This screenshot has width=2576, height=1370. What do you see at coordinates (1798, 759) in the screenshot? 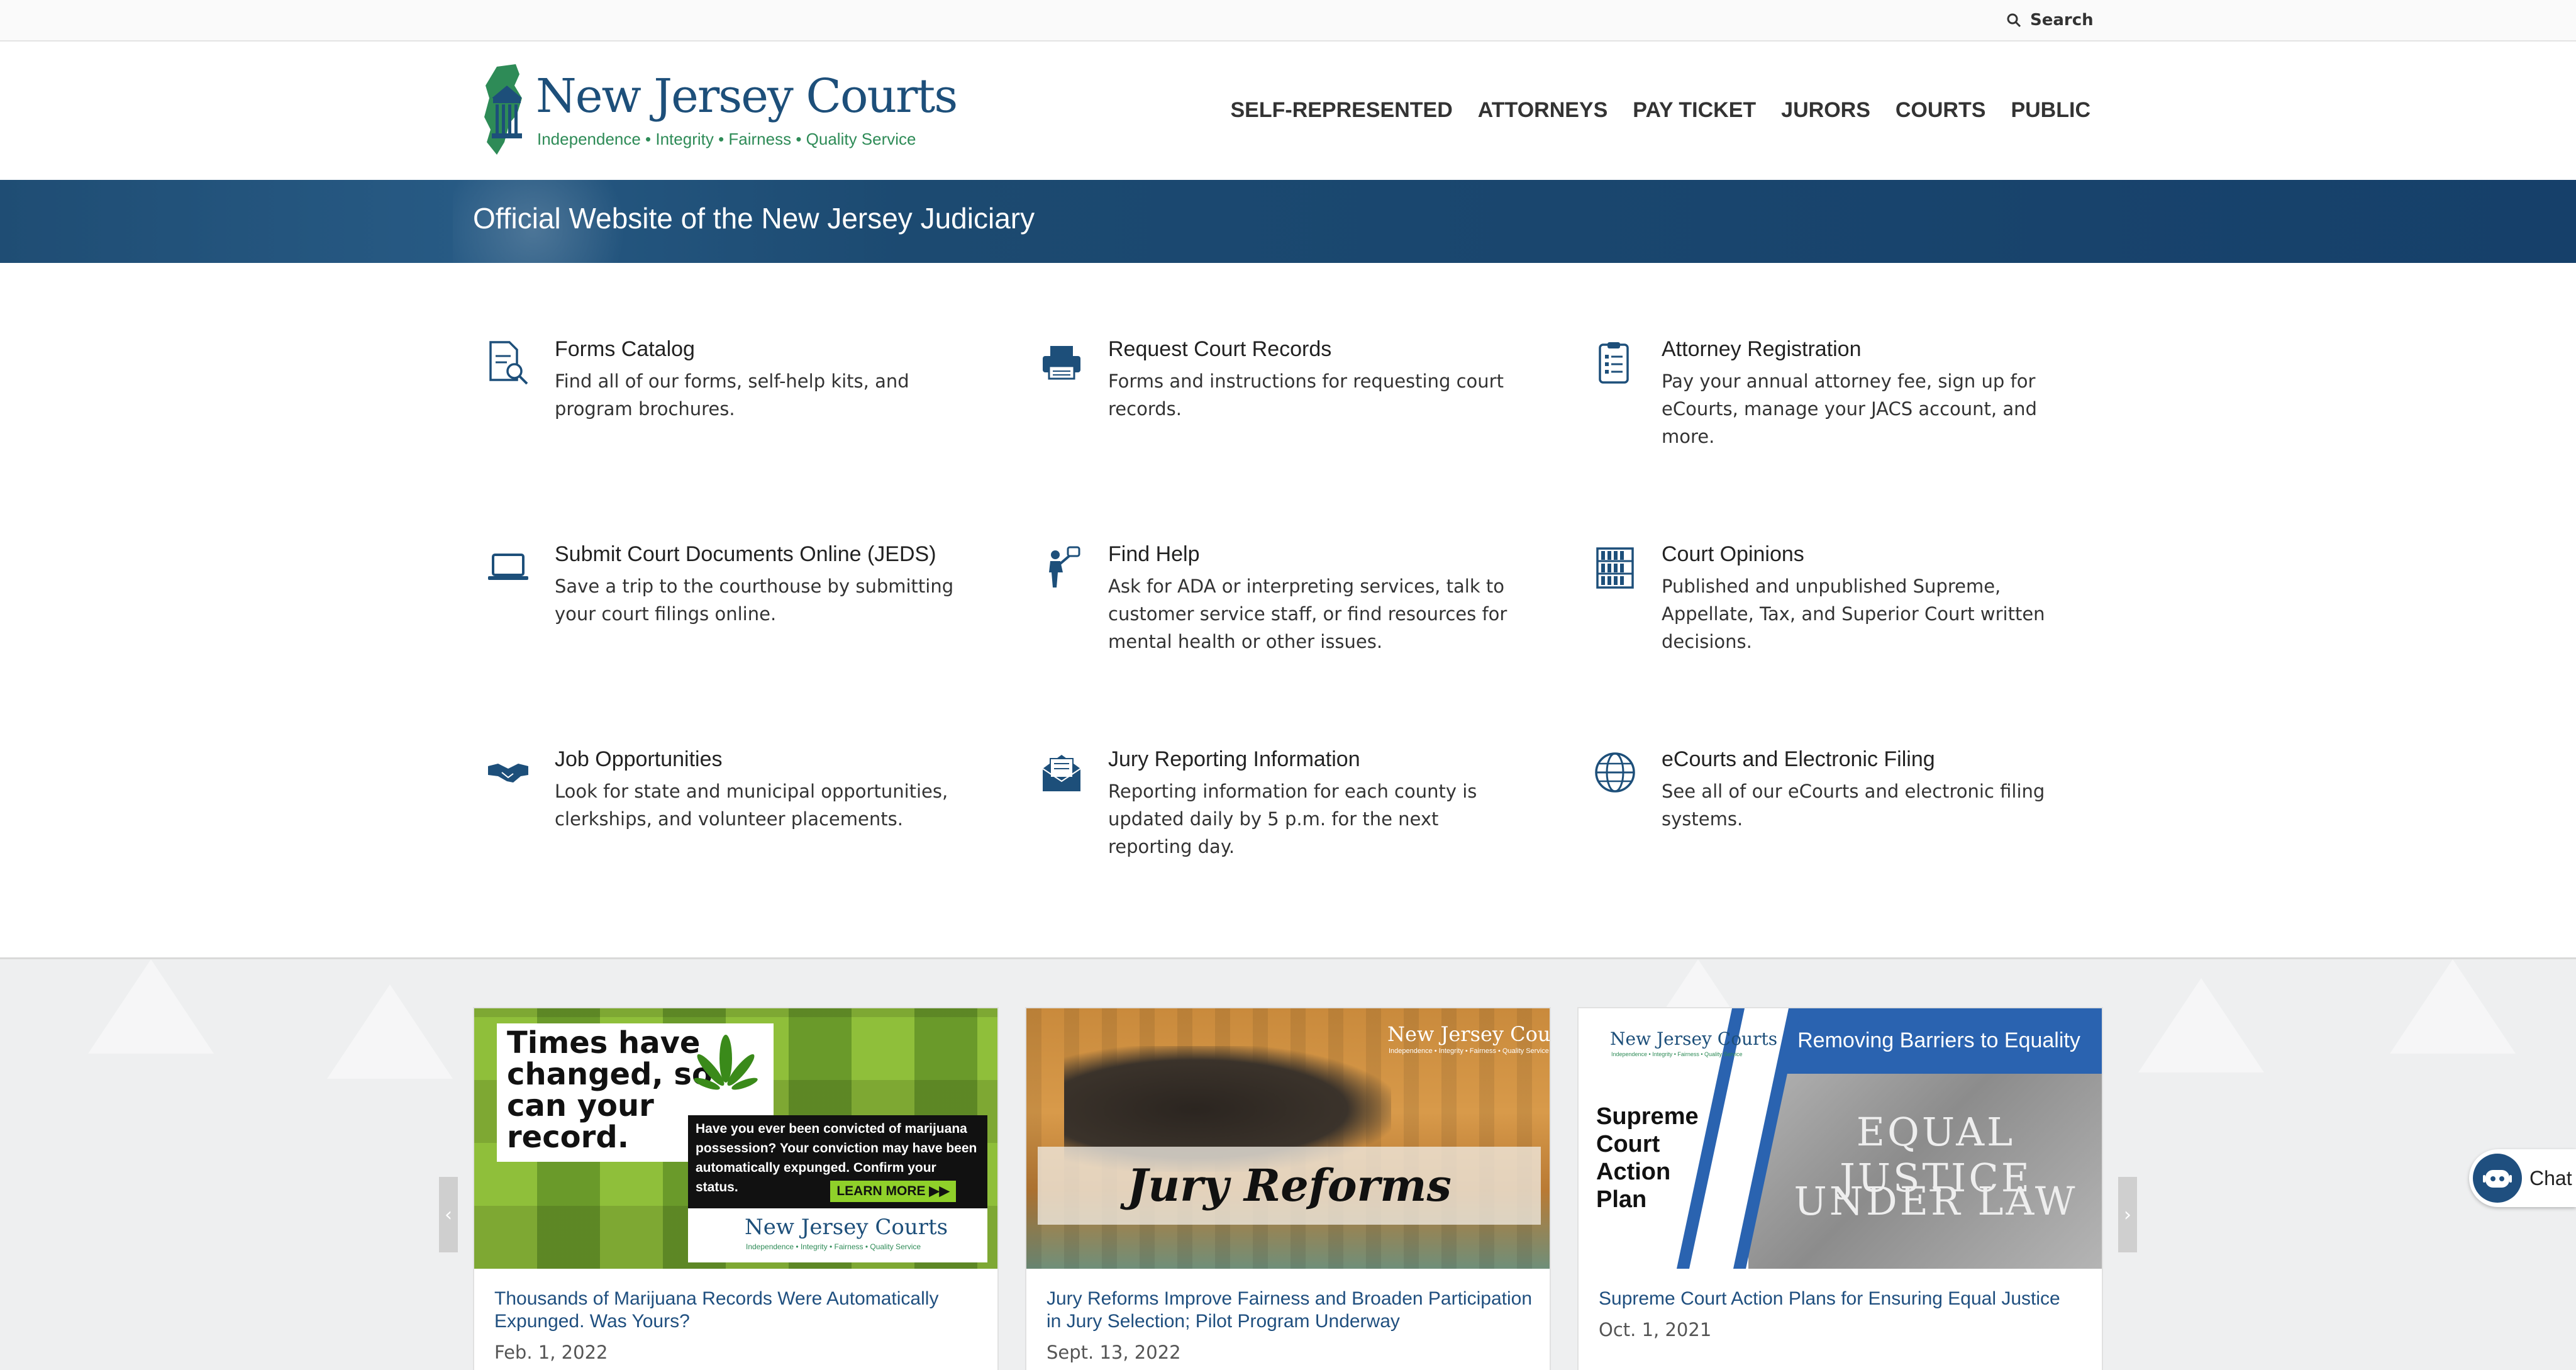
I see `service-title: eCourts and Electronic Filing` at bounding box center [1798, 759].